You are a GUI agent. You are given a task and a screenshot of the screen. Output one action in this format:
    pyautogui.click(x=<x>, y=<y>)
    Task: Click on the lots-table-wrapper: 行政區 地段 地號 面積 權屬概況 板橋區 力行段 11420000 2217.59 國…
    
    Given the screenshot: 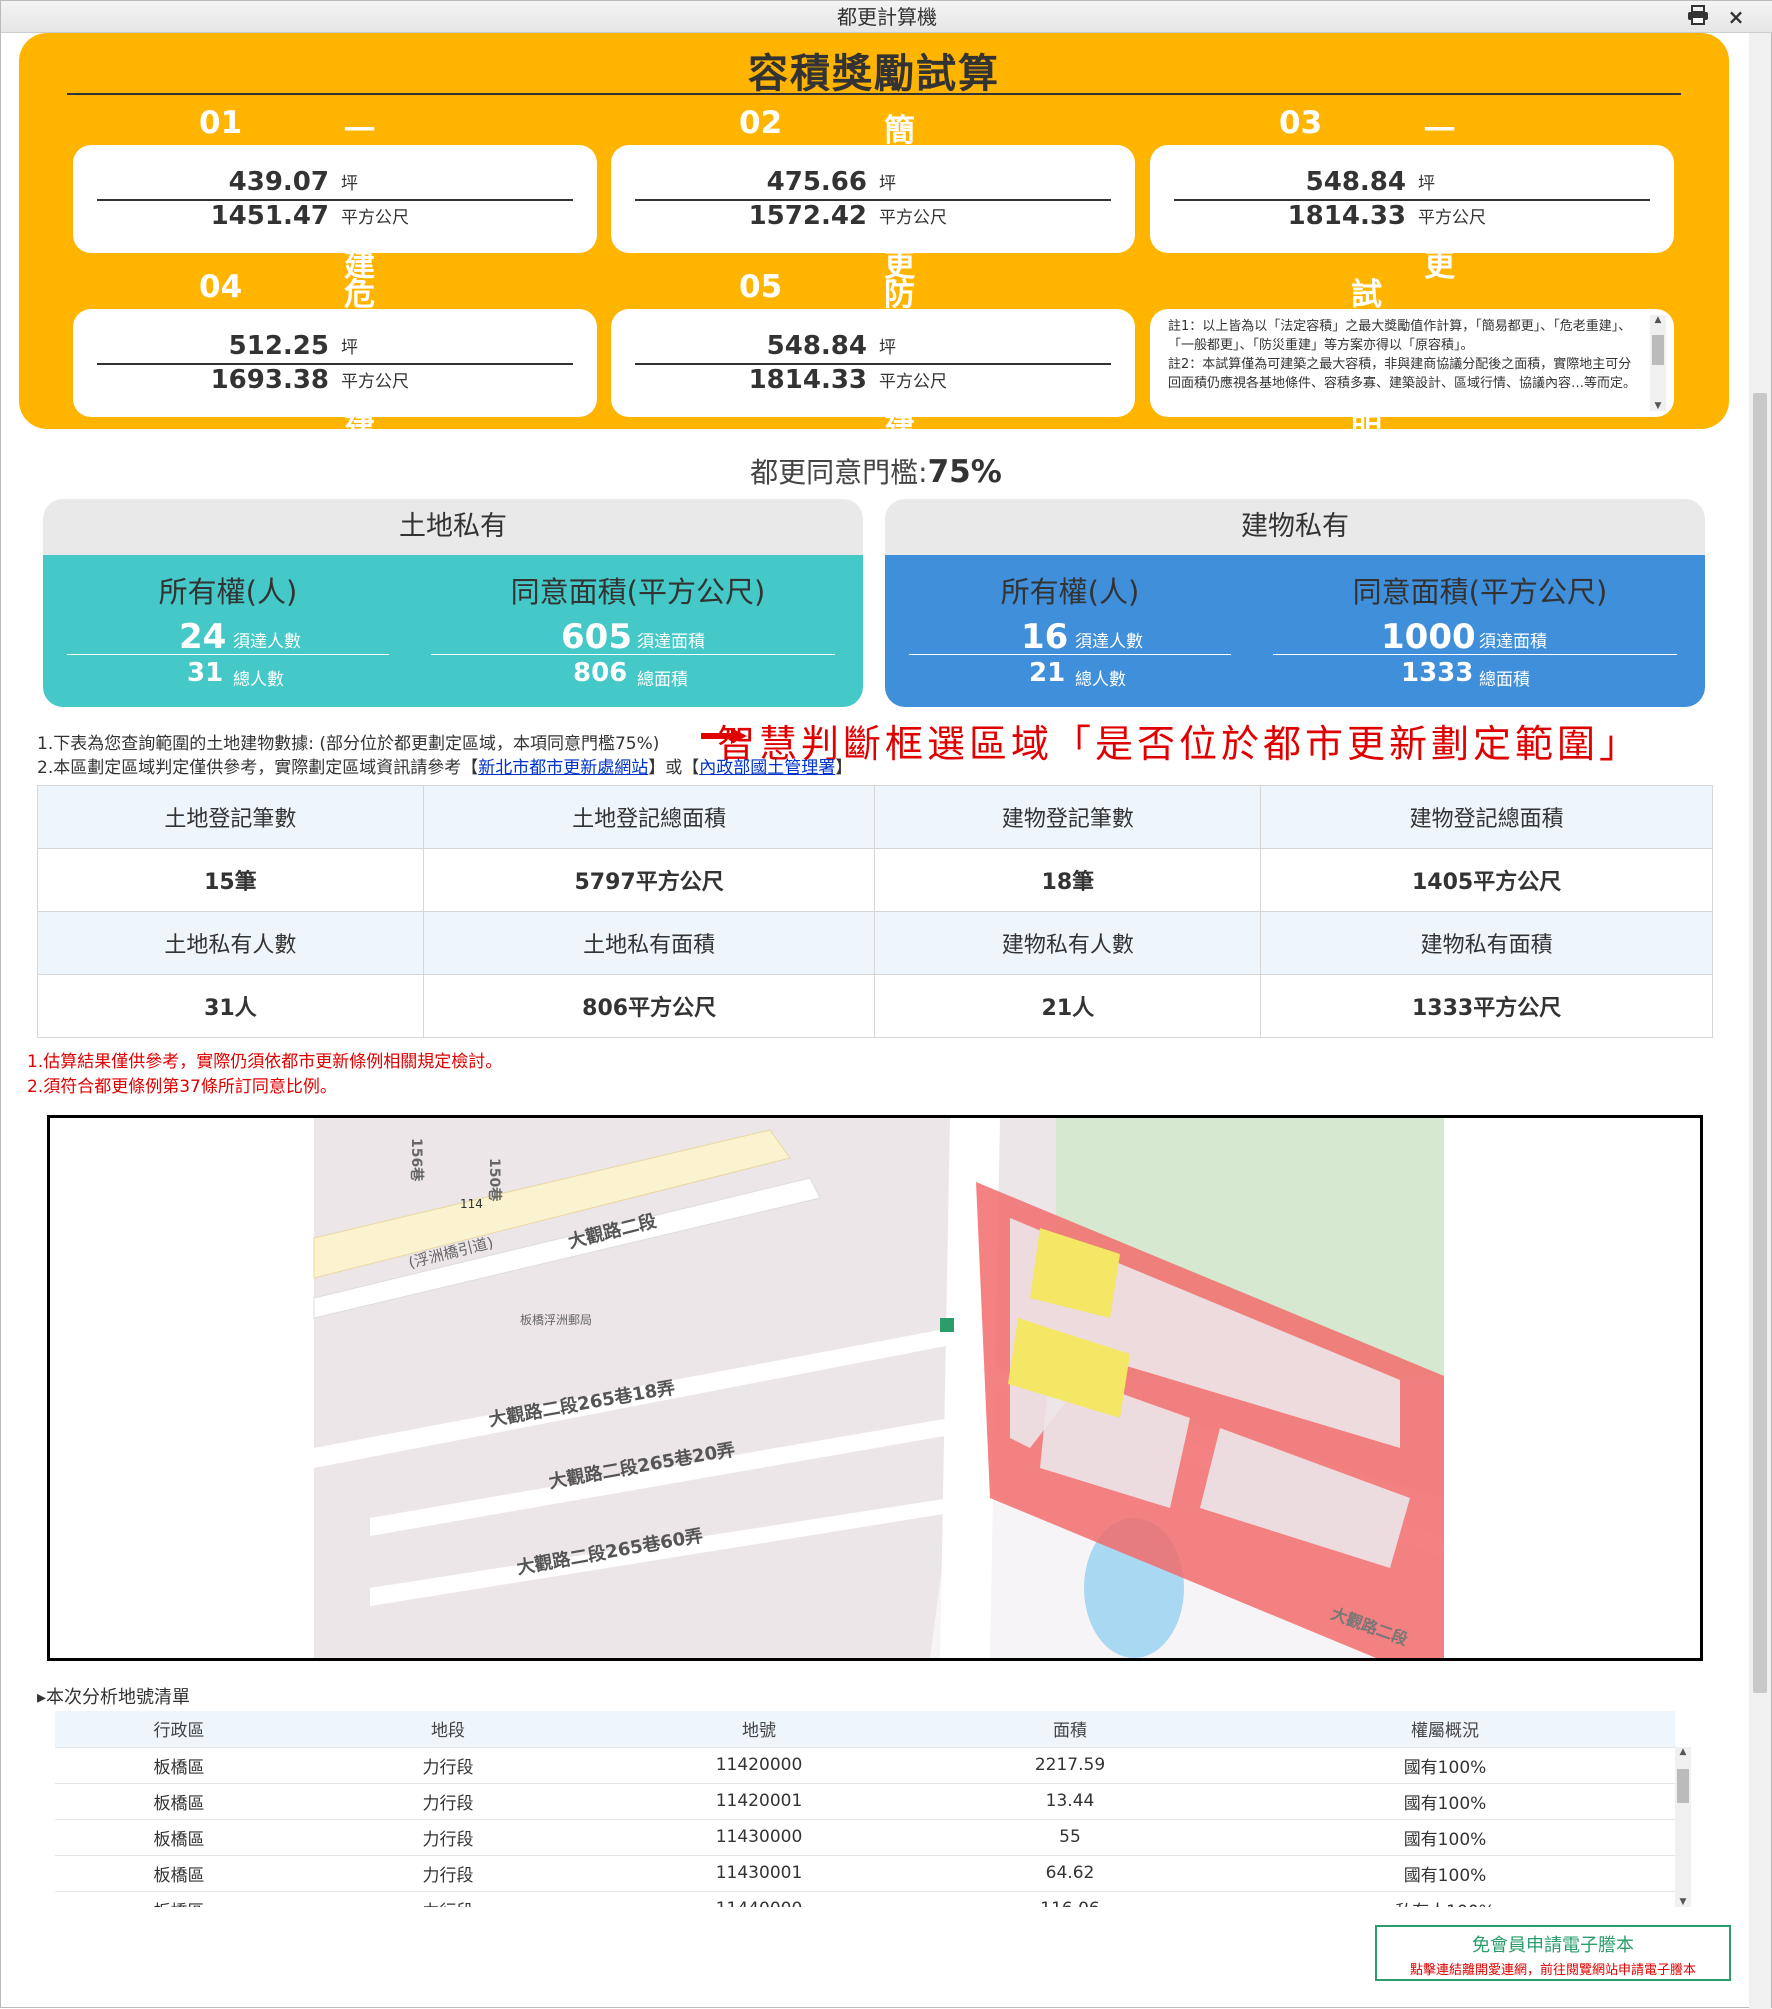 What is the action you would take?
    pyautogui.click(x=875, y=1809)
    